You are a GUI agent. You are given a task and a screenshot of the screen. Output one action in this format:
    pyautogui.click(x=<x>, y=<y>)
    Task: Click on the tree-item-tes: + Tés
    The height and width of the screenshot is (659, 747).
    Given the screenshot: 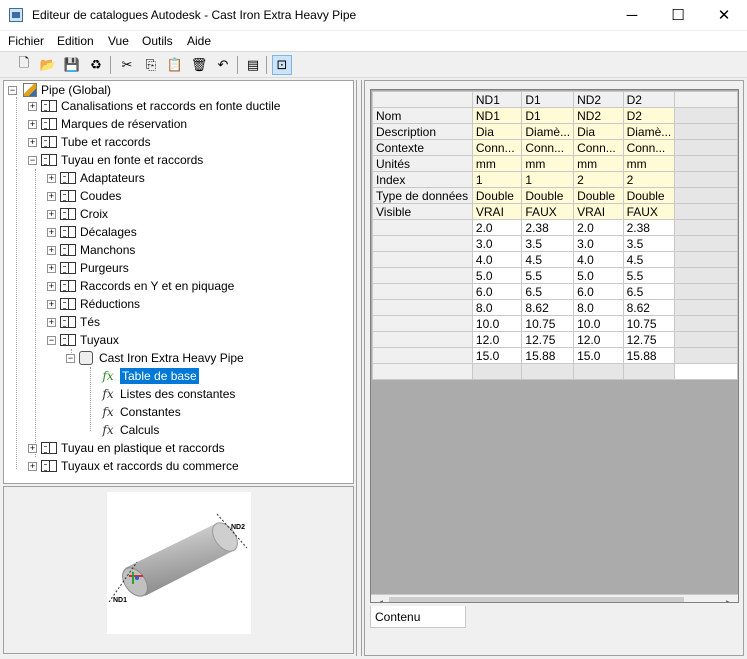 What is the action you would take?
    pyautogui.click(x=73, y=322)
    